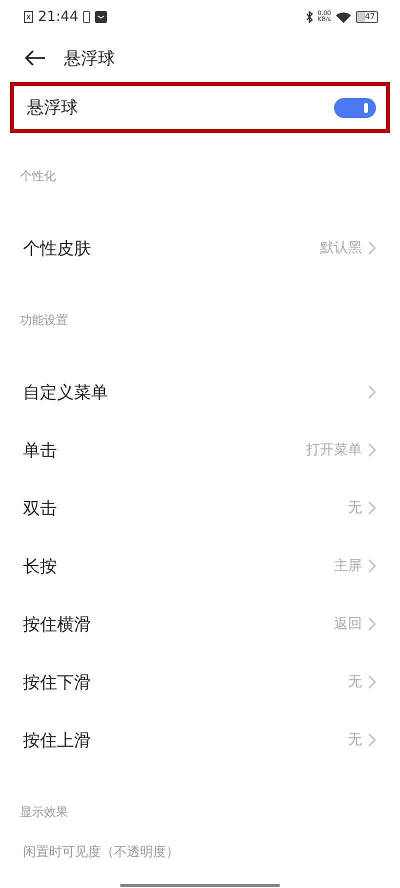  What do you see at coordinates (40, 508) in the screenshot?
I see `setting-label: 双击` at bounding box center [40, 508].